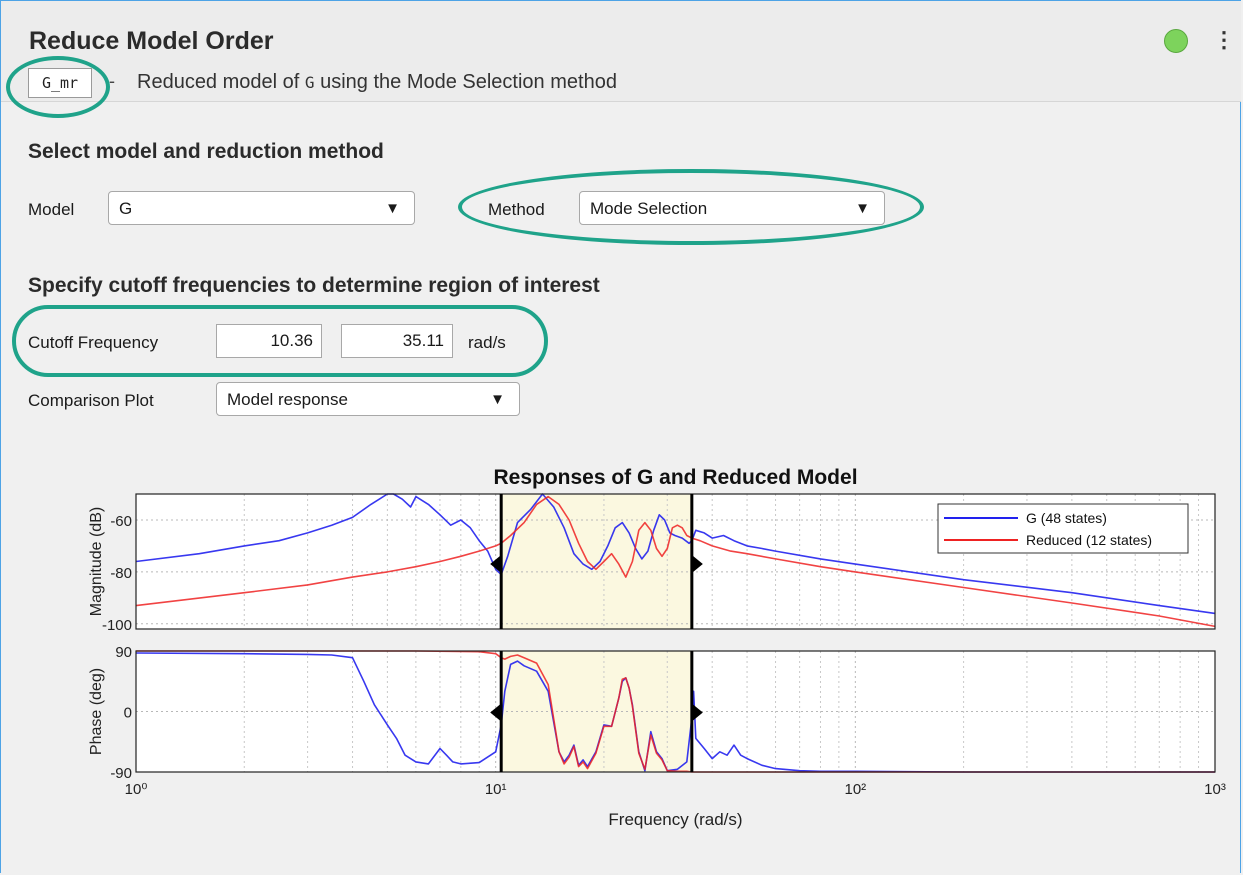 The width and height of the screenshot is (1243, 875). Describe the element at coordinates (368, 399) in the screenshot. I see `comparison-plot-dropdown: Model response ▼` at that location.